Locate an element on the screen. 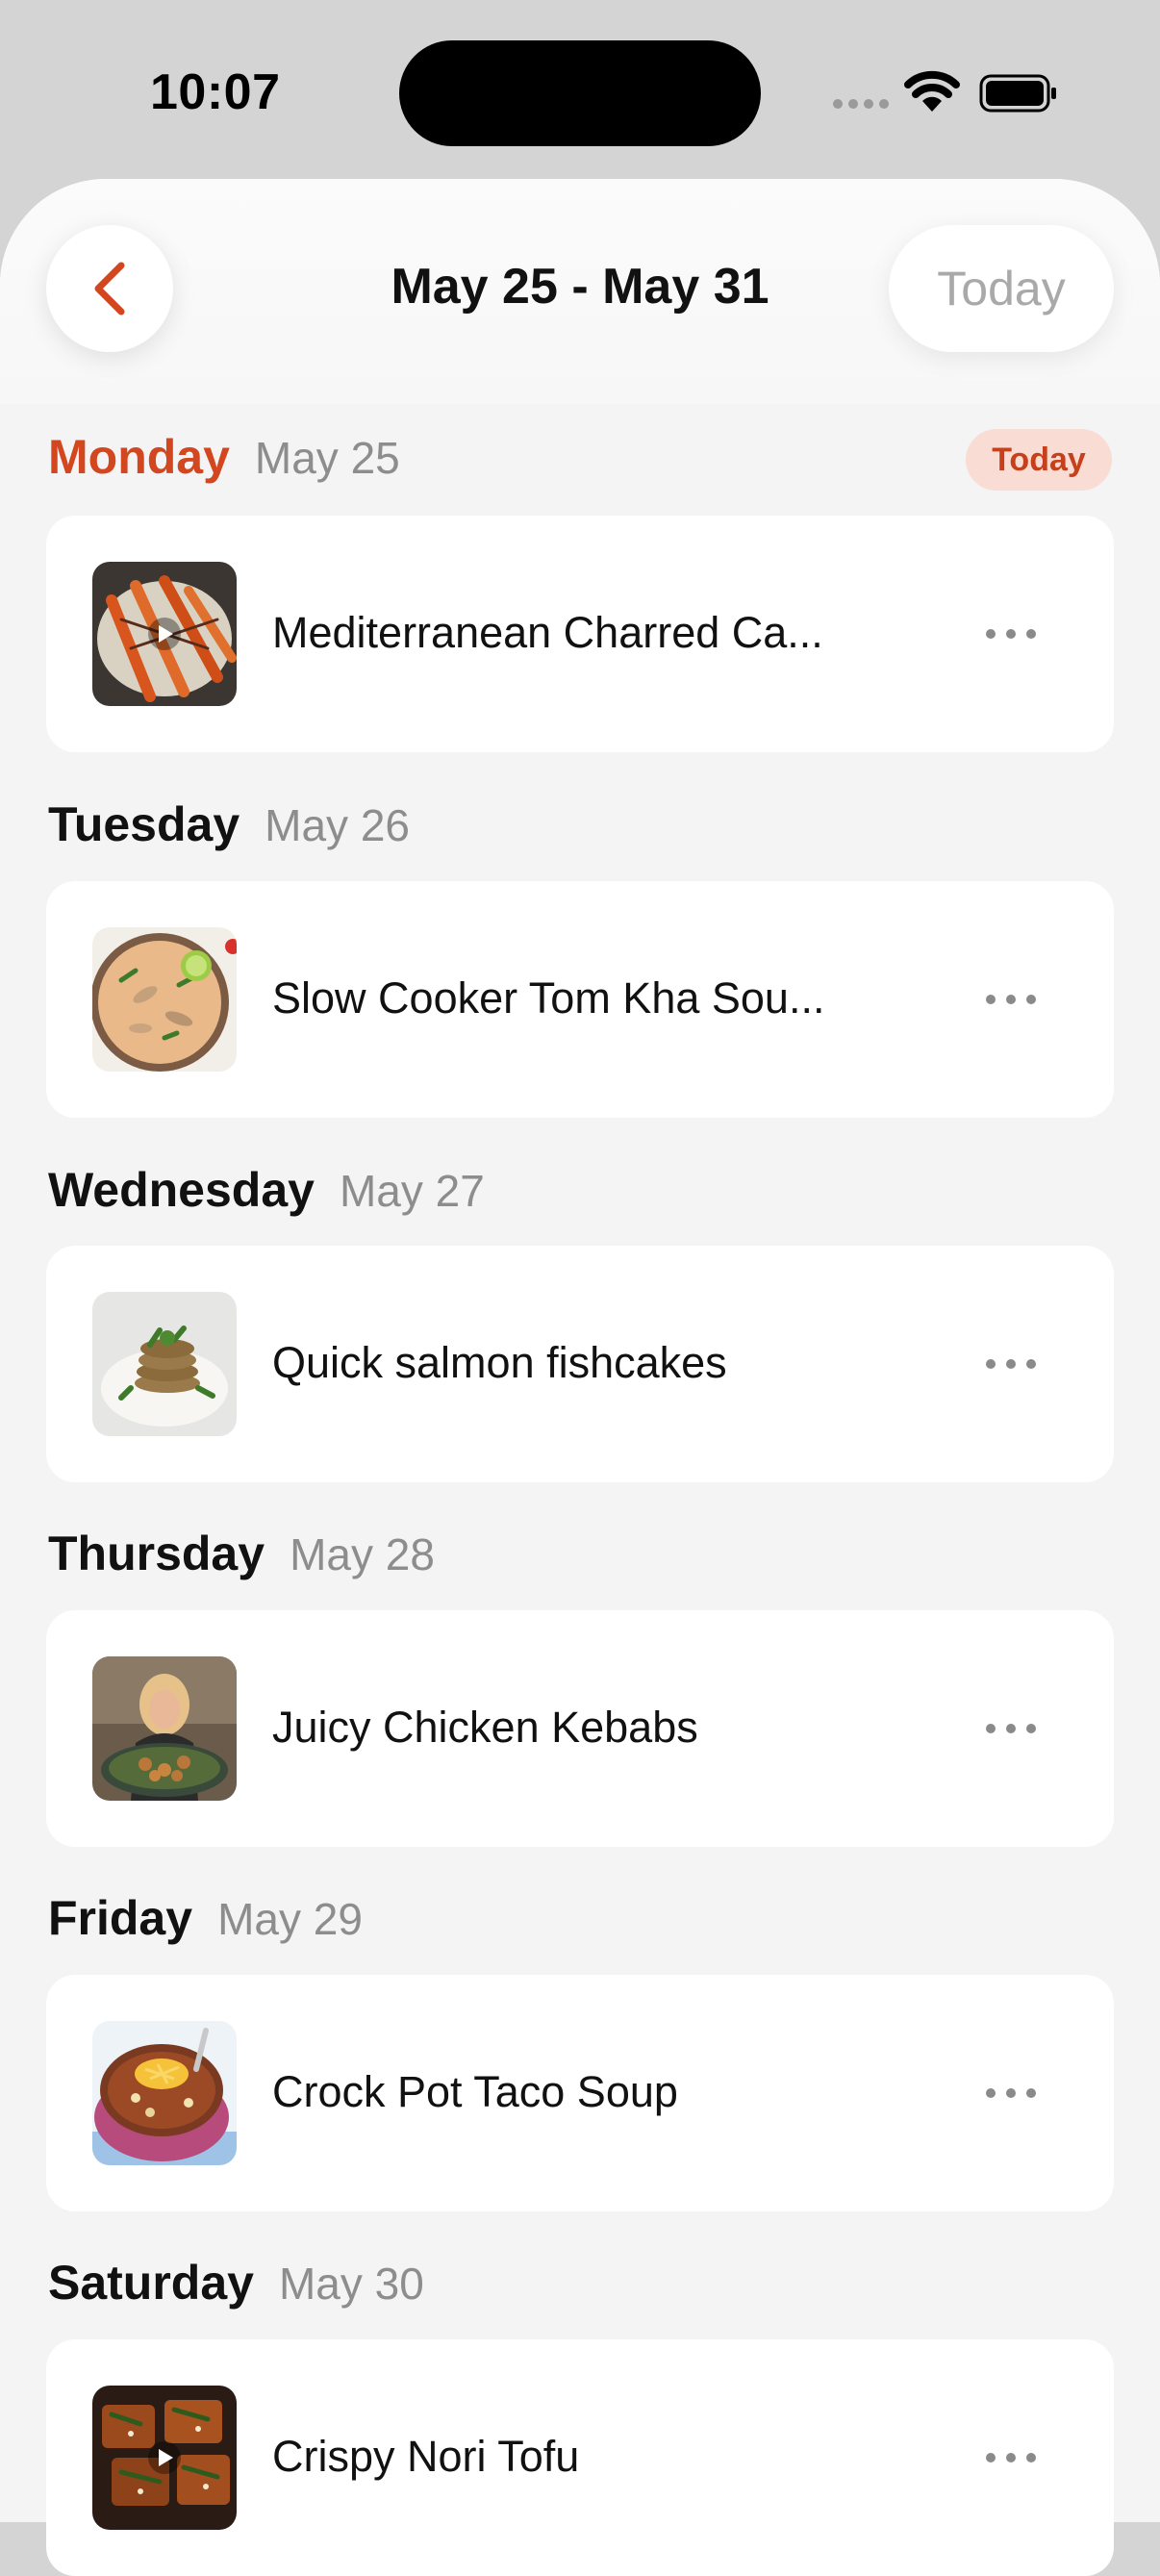 This screenshot has height=2576, width=1160. status-bar: 10:07 is located at coordinates (580, 91).